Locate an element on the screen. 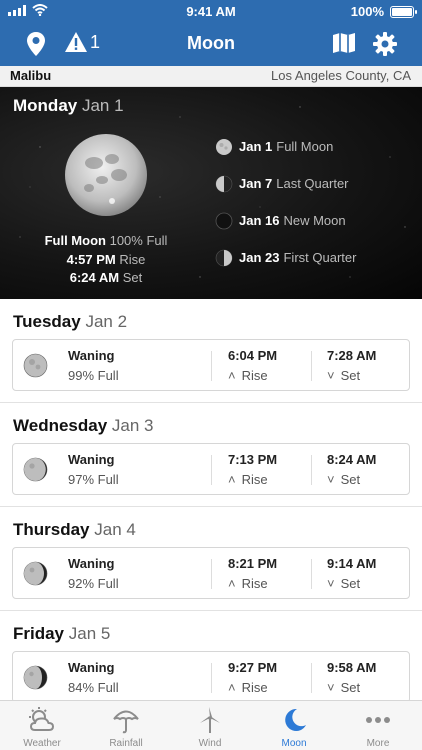 Image resolution: width=422 pixels, height=750 pixels. today-date: Jan 1 is located at coordinates (102, 105).